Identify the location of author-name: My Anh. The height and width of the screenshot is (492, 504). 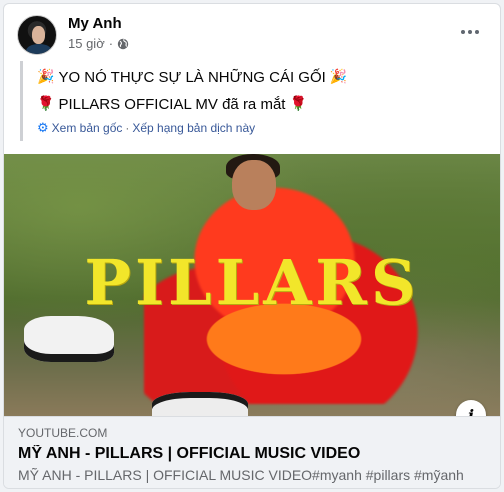
(95, 23).